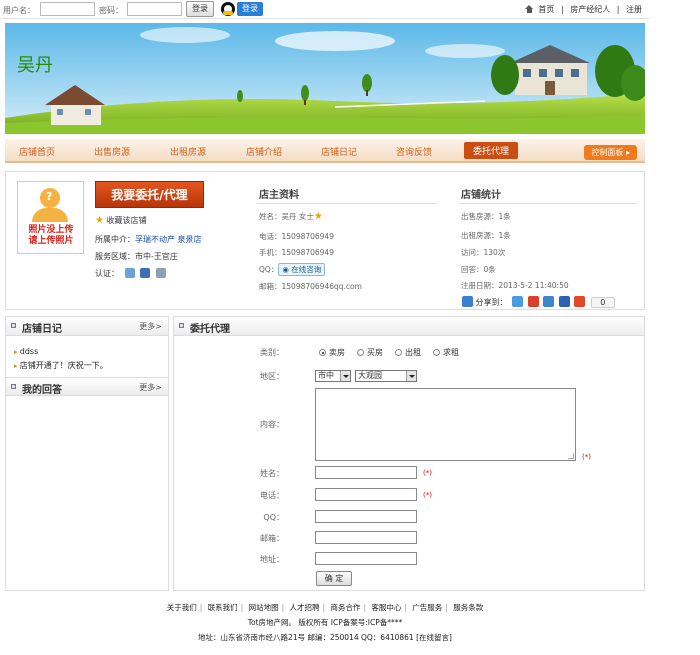  Describe the element at coordinates (121, 220) in the screenshot. I see `favorite-shop: ★ 收藏该店铺` at that location.